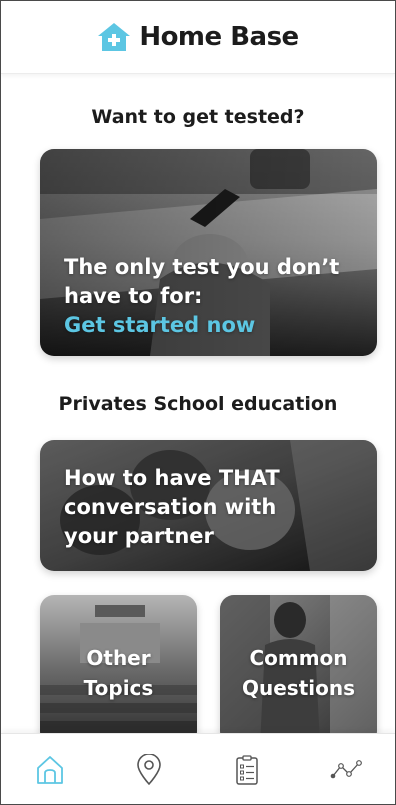 This screenshot has width=396, height=805. I want to click on conversation-line-3: your partner, so click(139, 536).